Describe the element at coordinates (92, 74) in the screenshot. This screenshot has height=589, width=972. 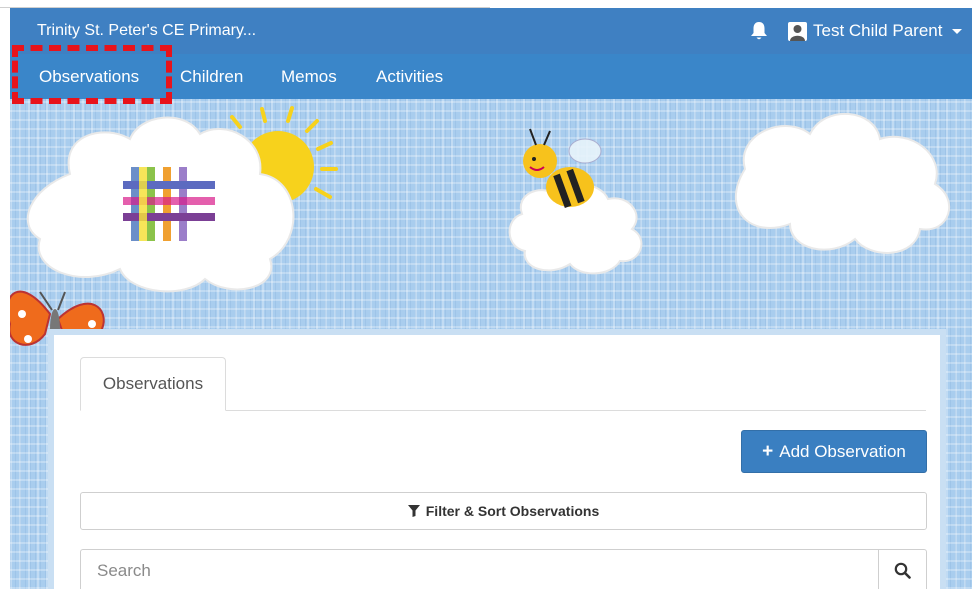
I see `highlight-box` at that location.